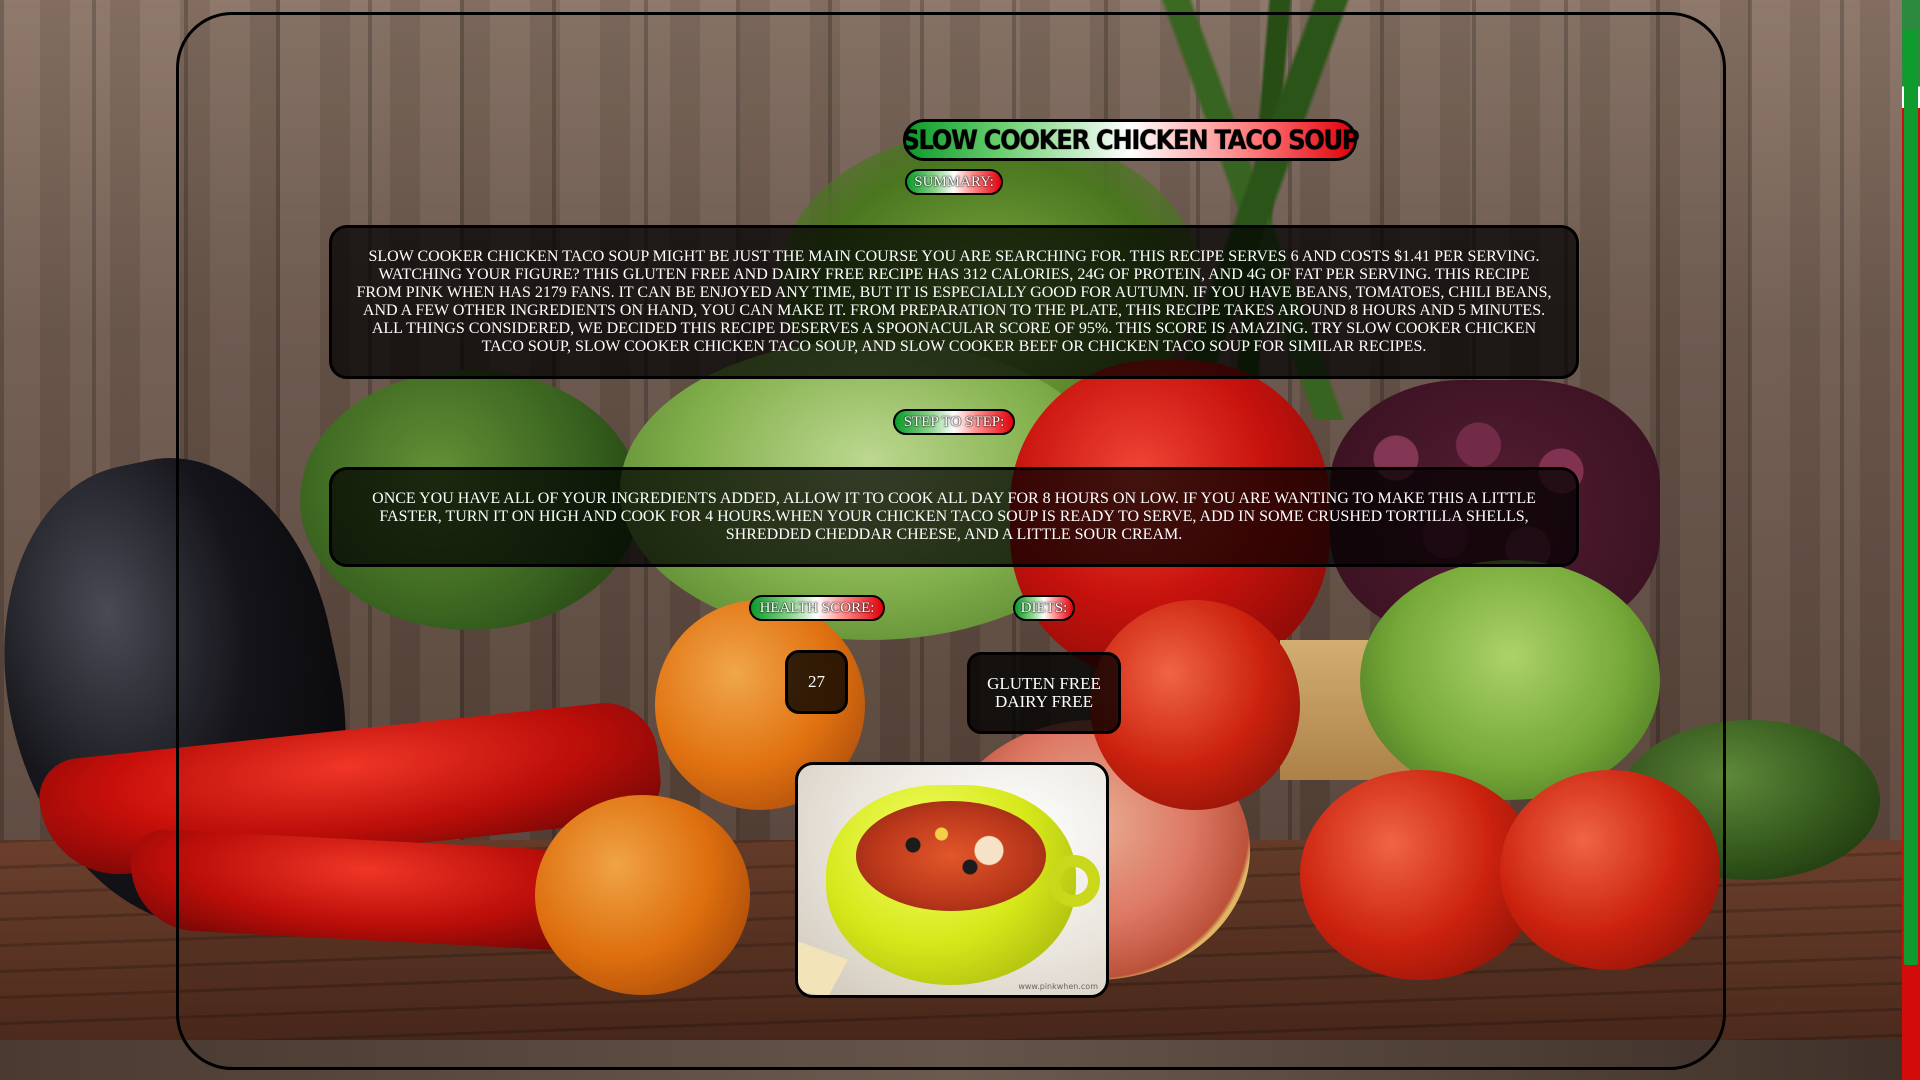 This screenshot has height=1080, width=1920. Describe the element at coordinates (951, 856) in the screenshot. I see `soup-image` at that location.